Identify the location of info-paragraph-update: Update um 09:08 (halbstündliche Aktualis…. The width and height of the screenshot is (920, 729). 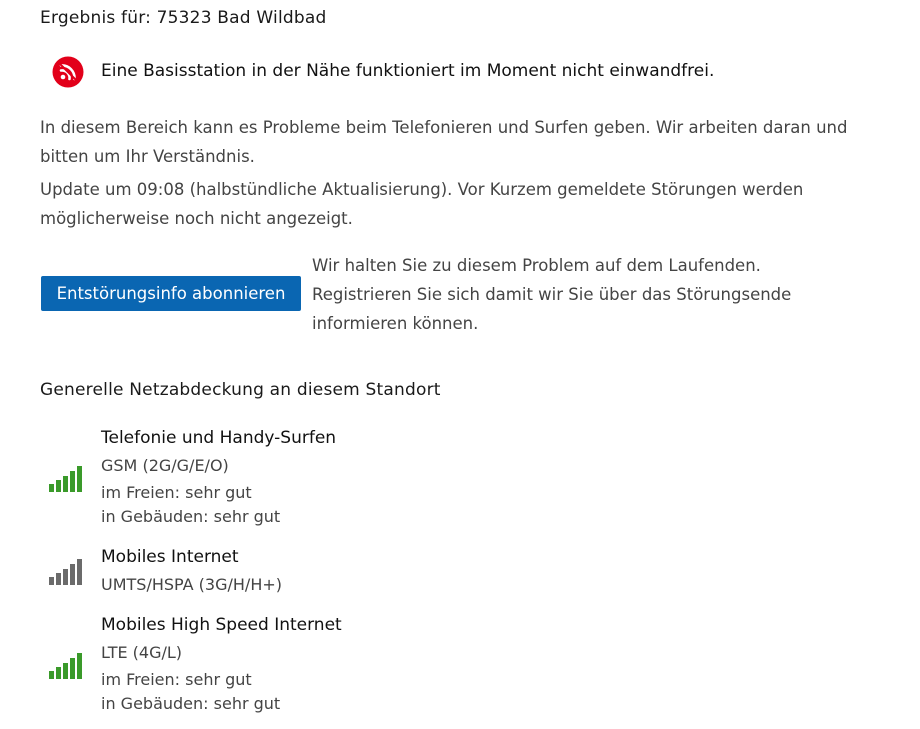
(422, 204).